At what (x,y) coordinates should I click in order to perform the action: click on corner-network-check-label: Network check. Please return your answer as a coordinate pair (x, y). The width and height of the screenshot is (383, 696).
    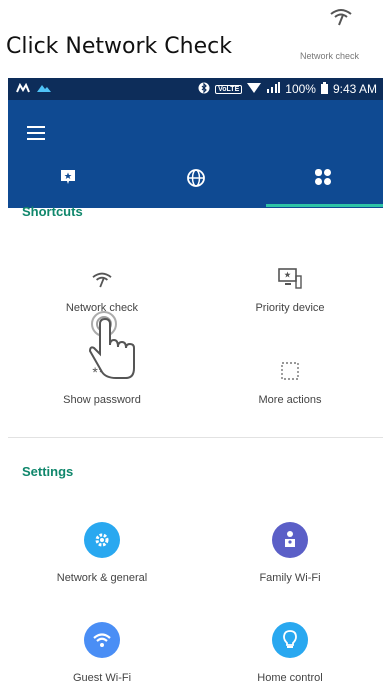
    Looking at the image, I should click on (330, 56).